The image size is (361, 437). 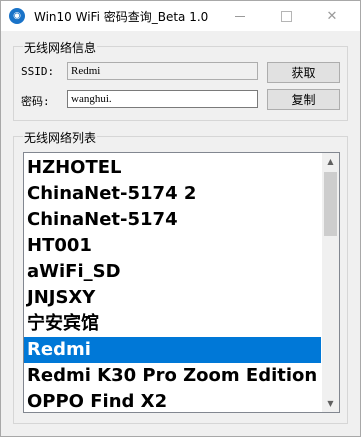 I want to click on minimize-icon, so click(x=240, y=16).